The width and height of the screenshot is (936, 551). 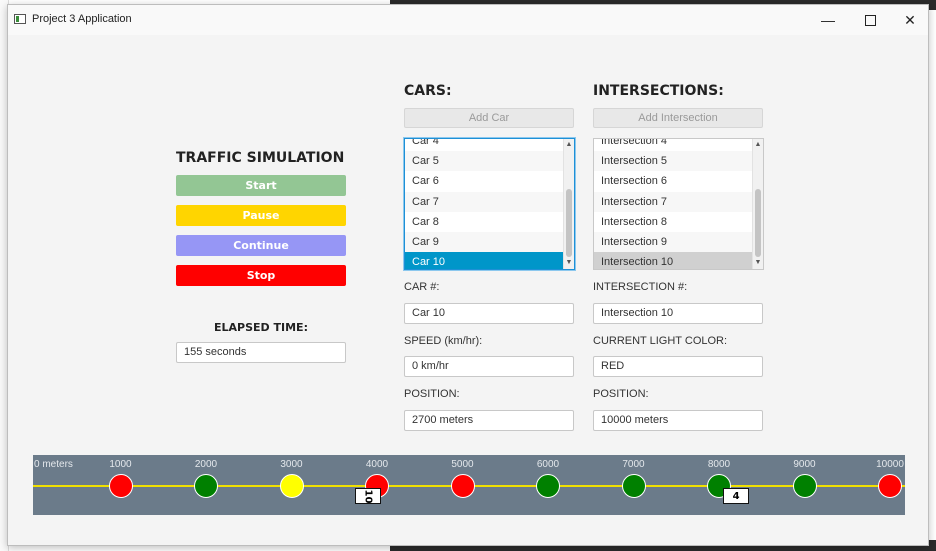 I want to click on simulation-title: TRAFFIC SIMULATION, so click(x=260, y=158).